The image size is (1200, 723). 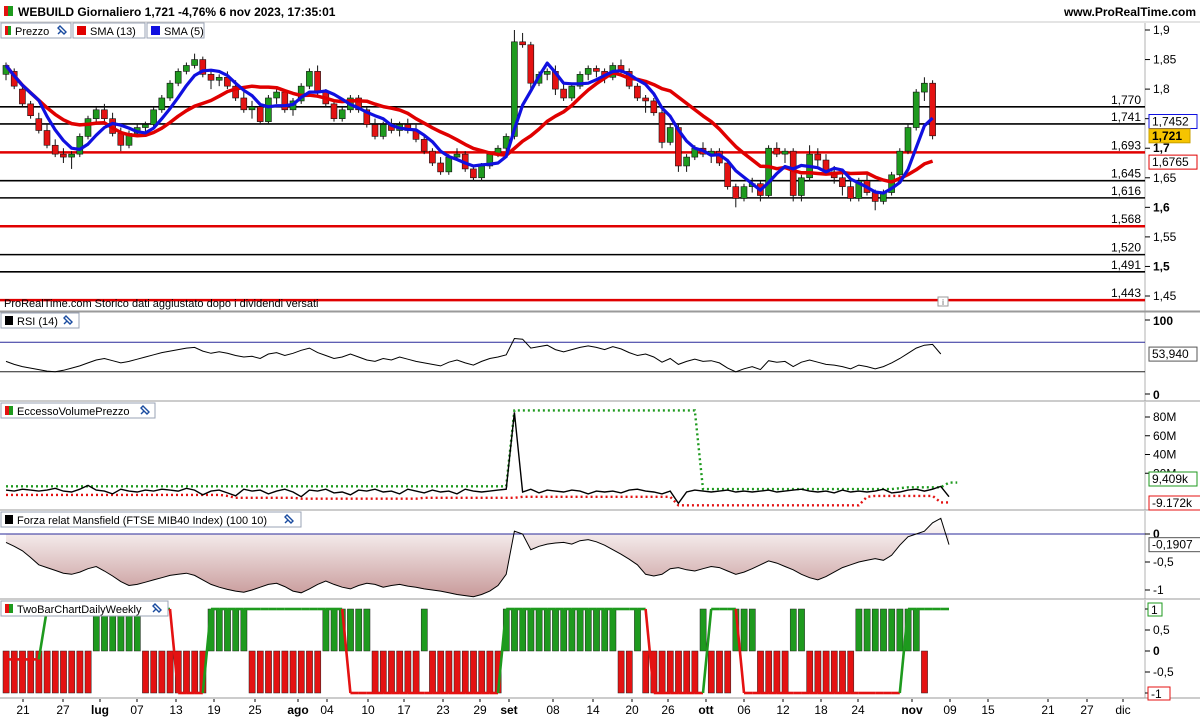 What do you see at coordinates (912, 710) in the screenshot?
I see `x-tick-label: nov` at bounding box center [912, 710].